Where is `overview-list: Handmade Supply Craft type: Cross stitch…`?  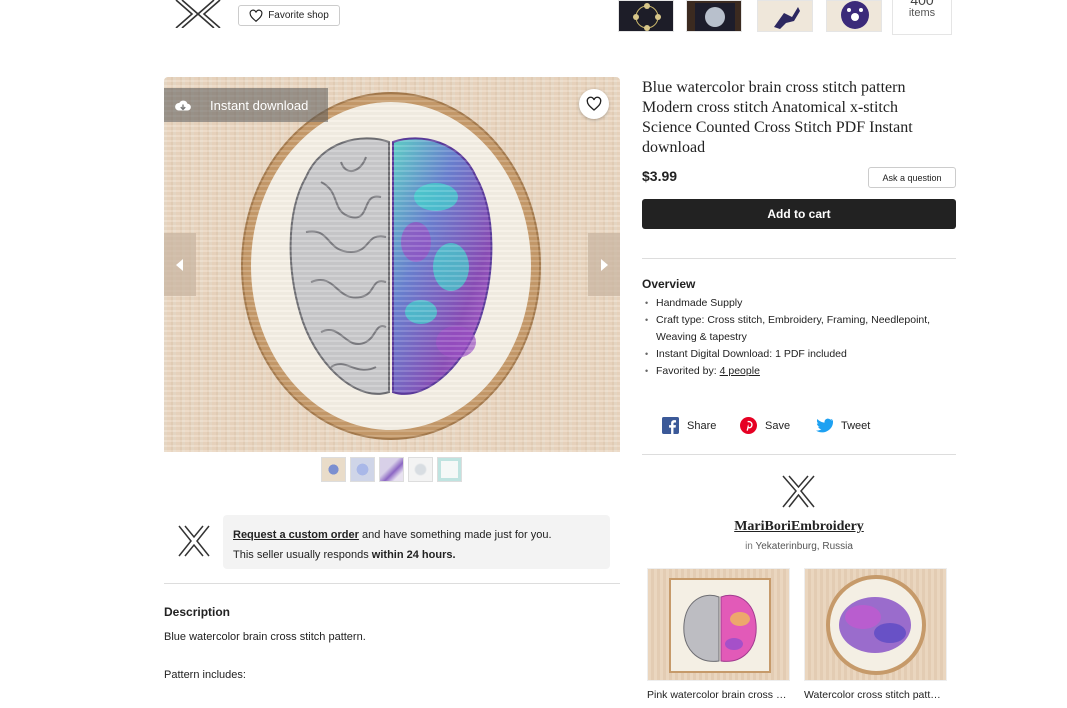 overview-list: Handmade Supply Craft type: Cross stitch… is located at coordinates (799, 337).